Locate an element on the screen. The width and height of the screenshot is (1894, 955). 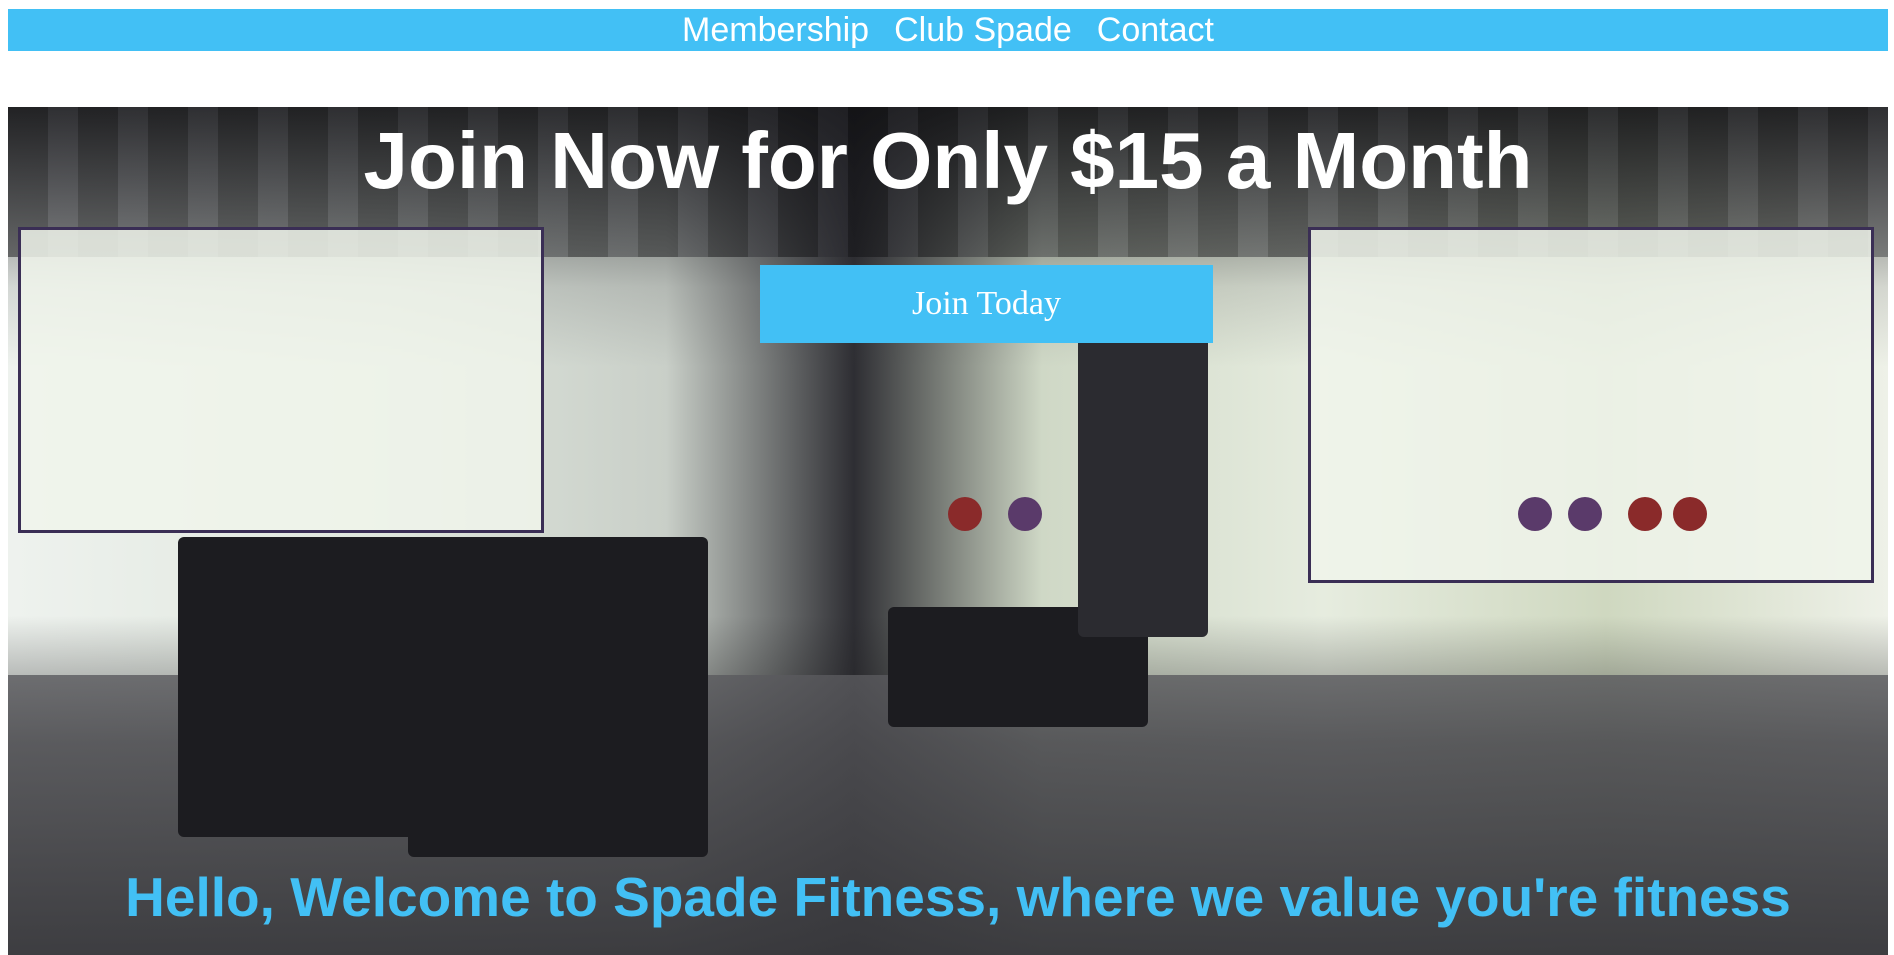
pillar-image is located at coordinates (1143, 472).